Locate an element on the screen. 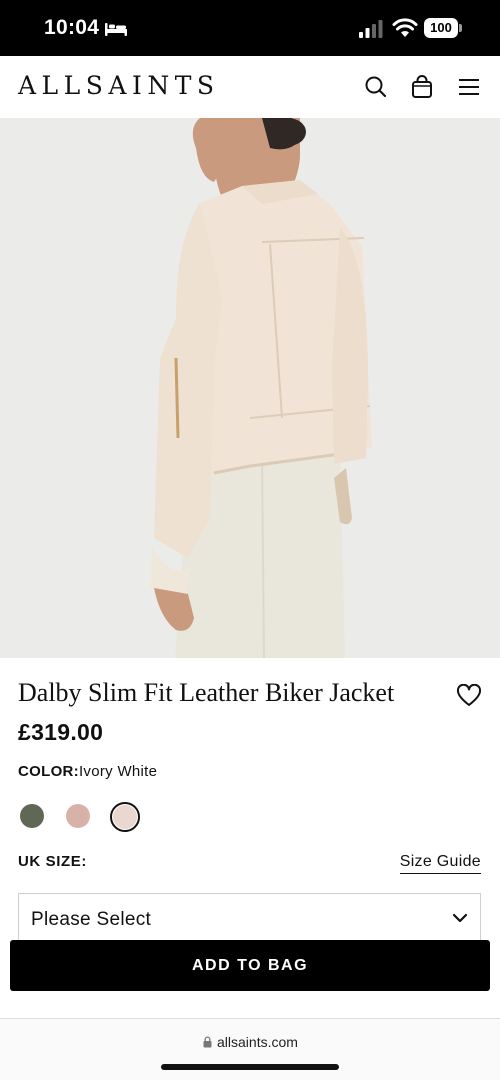 The height and width of the screenshot is (1080, 500). lock-icon is located at coordinates (207, 1042).